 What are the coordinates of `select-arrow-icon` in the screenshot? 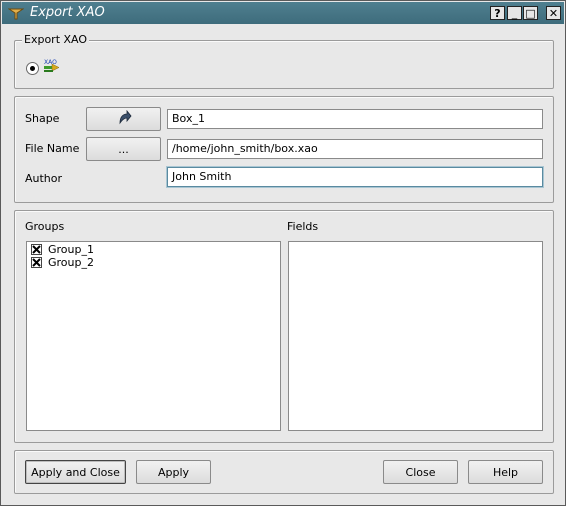 It's located at (124, 119).